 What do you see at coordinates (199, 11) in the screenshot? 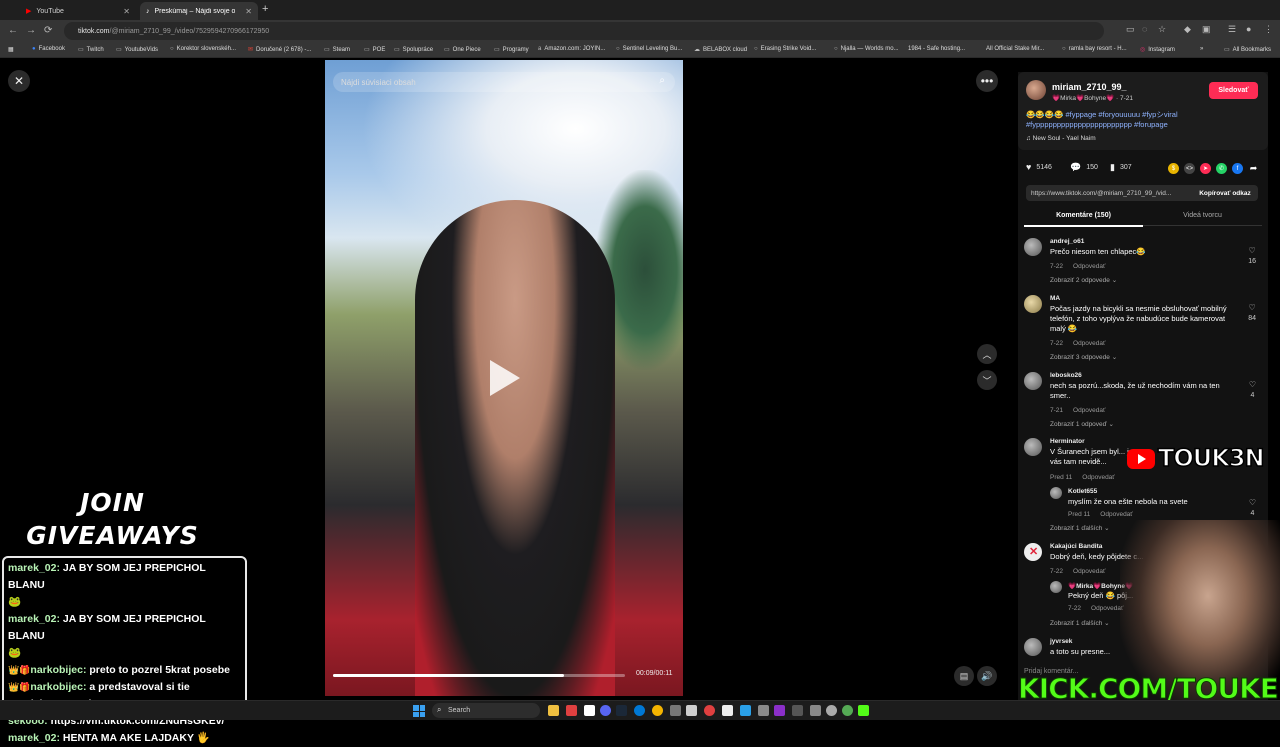
I see `tab-tiktok: ♪ Preskúmaj – Nájdi svoje obľúb ✕` at bounding box center [199, 11].